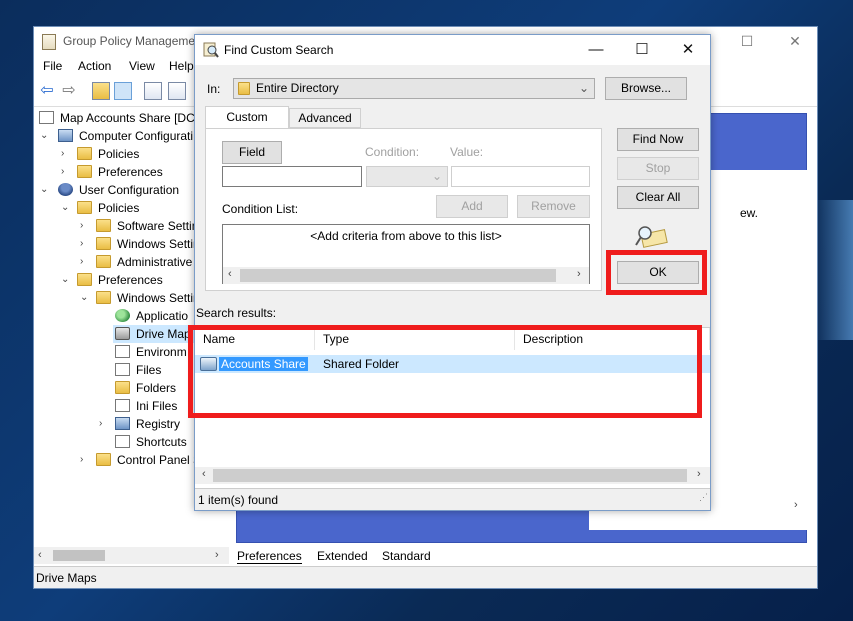 Image resolution: width=853 pixels, height=621 pixels. What do you see at coordinates (445, 371) in the screenshot?
I see `result-highlight-box` at bounding box center [445, 371].